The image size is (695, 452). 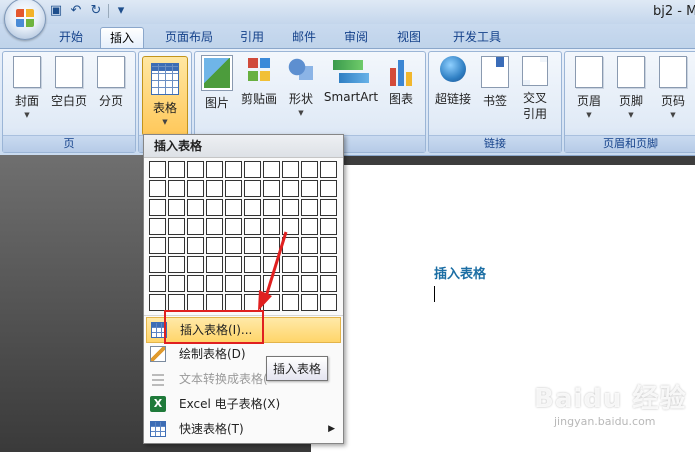 I want to click on menu-item-quick-tables: 快速表格(T) ▶, so click(x=243, y=429).